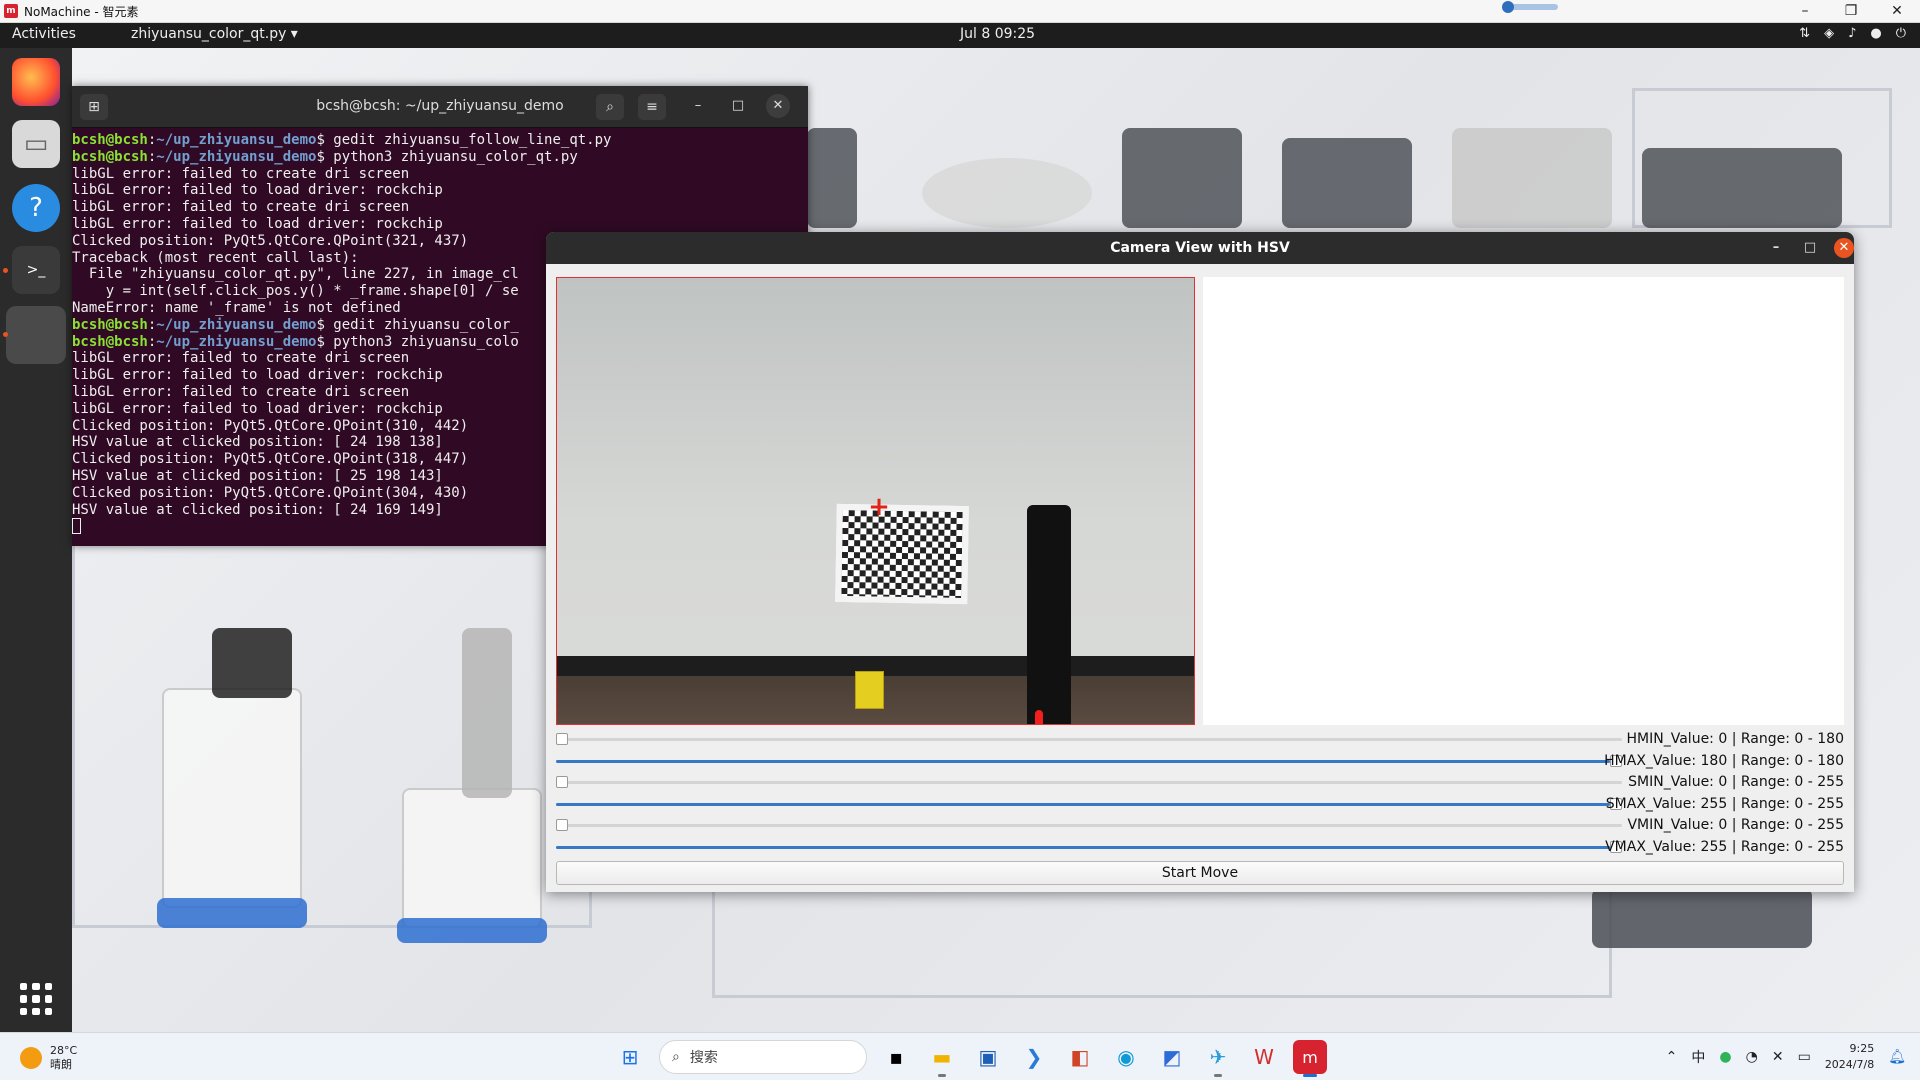 This screenshot has width=1920, height=1080. I want to click on red-marker, so click(1039, 717).